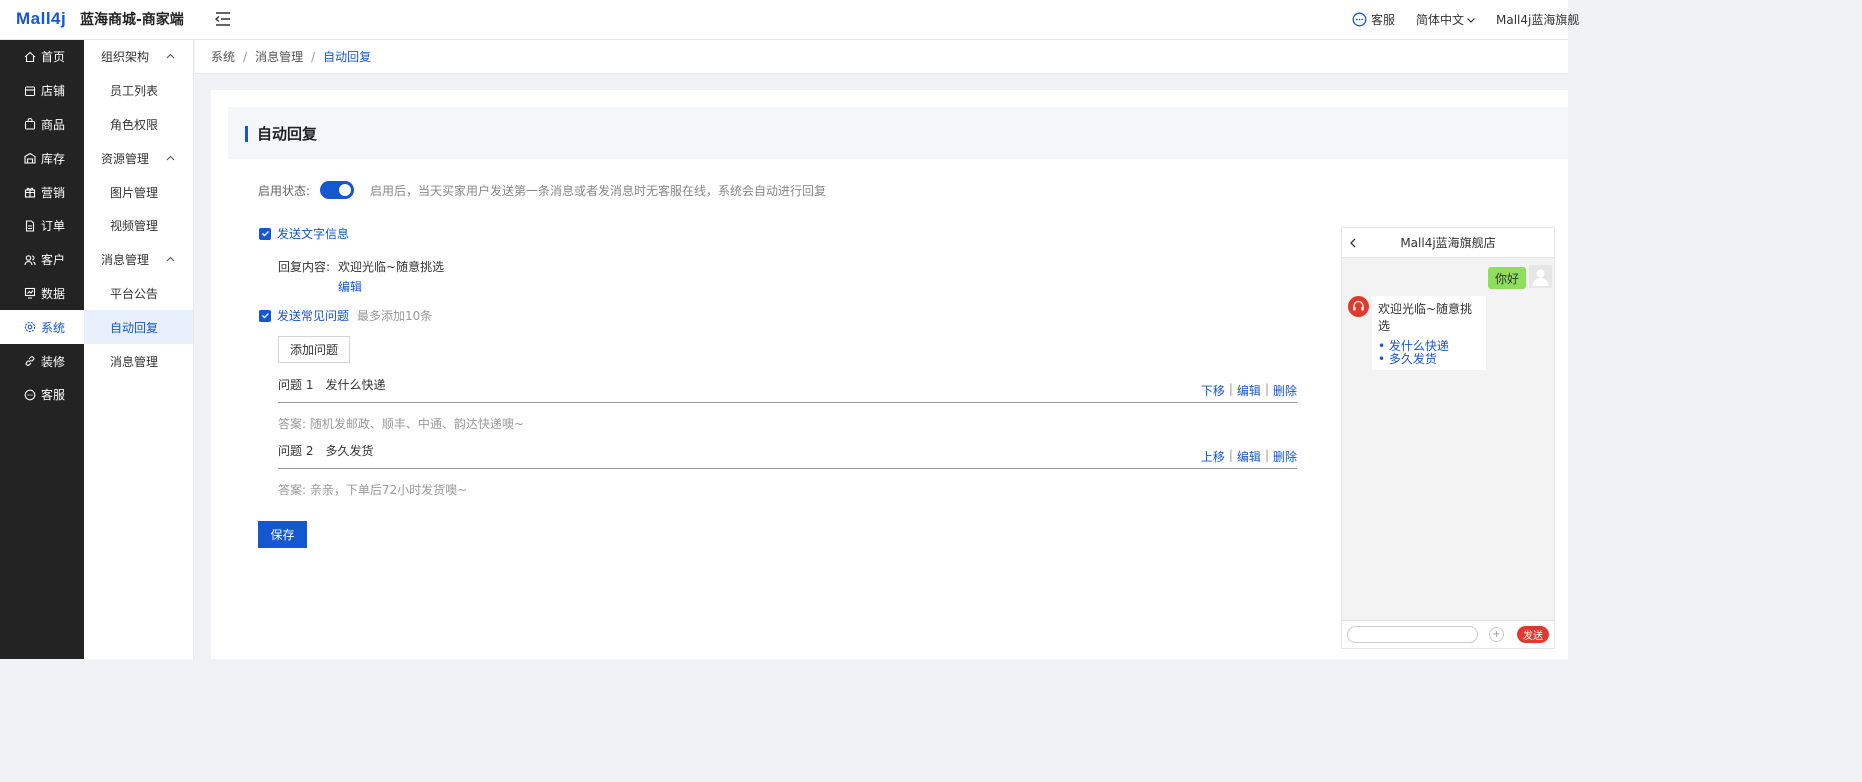 The height and width of the screenshot is (782, 1862). What do you see at coordinates (125, 57) in the screenshot?
I see `nav-group-label: 组织架构` at bounding box center [125, 57].